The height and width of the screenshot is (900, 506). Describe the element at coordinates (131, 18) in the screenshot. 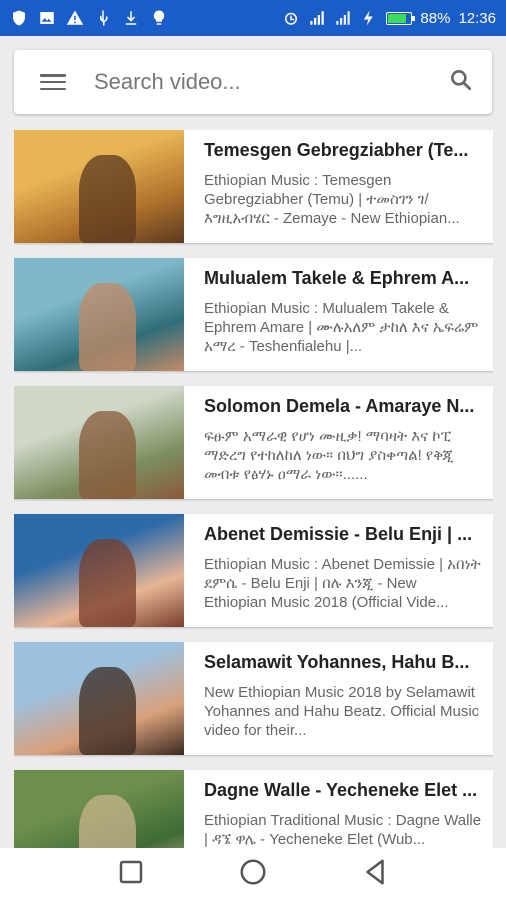

I see `download-icon` at that location.